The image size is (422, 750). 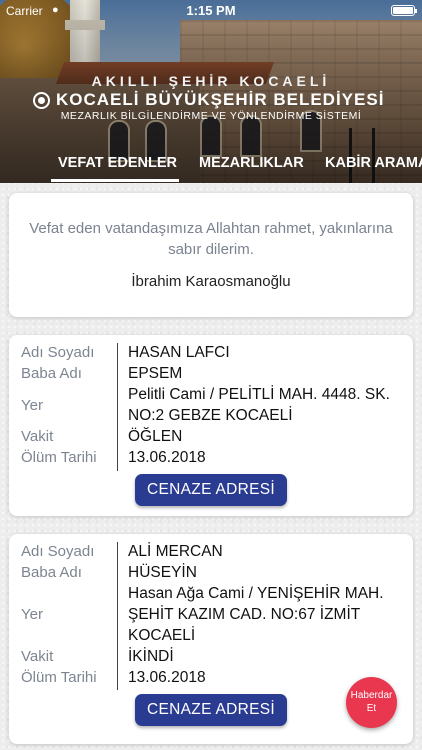 What do you see at coordinates (115, 180) in the screenshot?
I see `active-tab-indicator` at bounding box center [115, 180].